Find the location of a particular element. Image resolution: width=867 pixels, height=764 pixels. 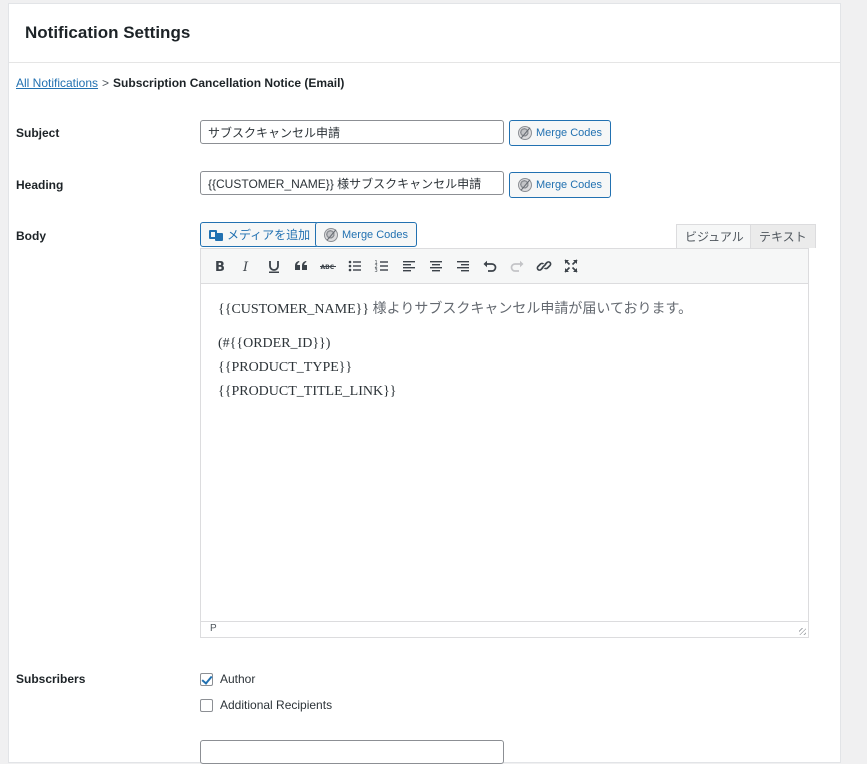

tab-text: テキスト is located at coordinates (783, 236).